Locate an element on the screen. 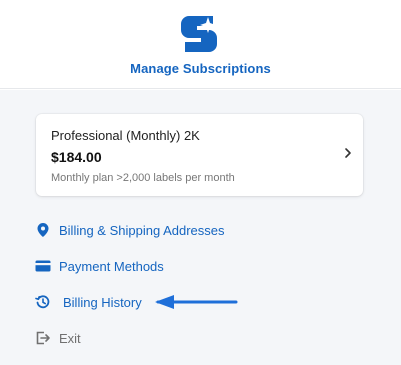  plan-name: Professional (Monthly) 2K is located at coordinates (125, 135).